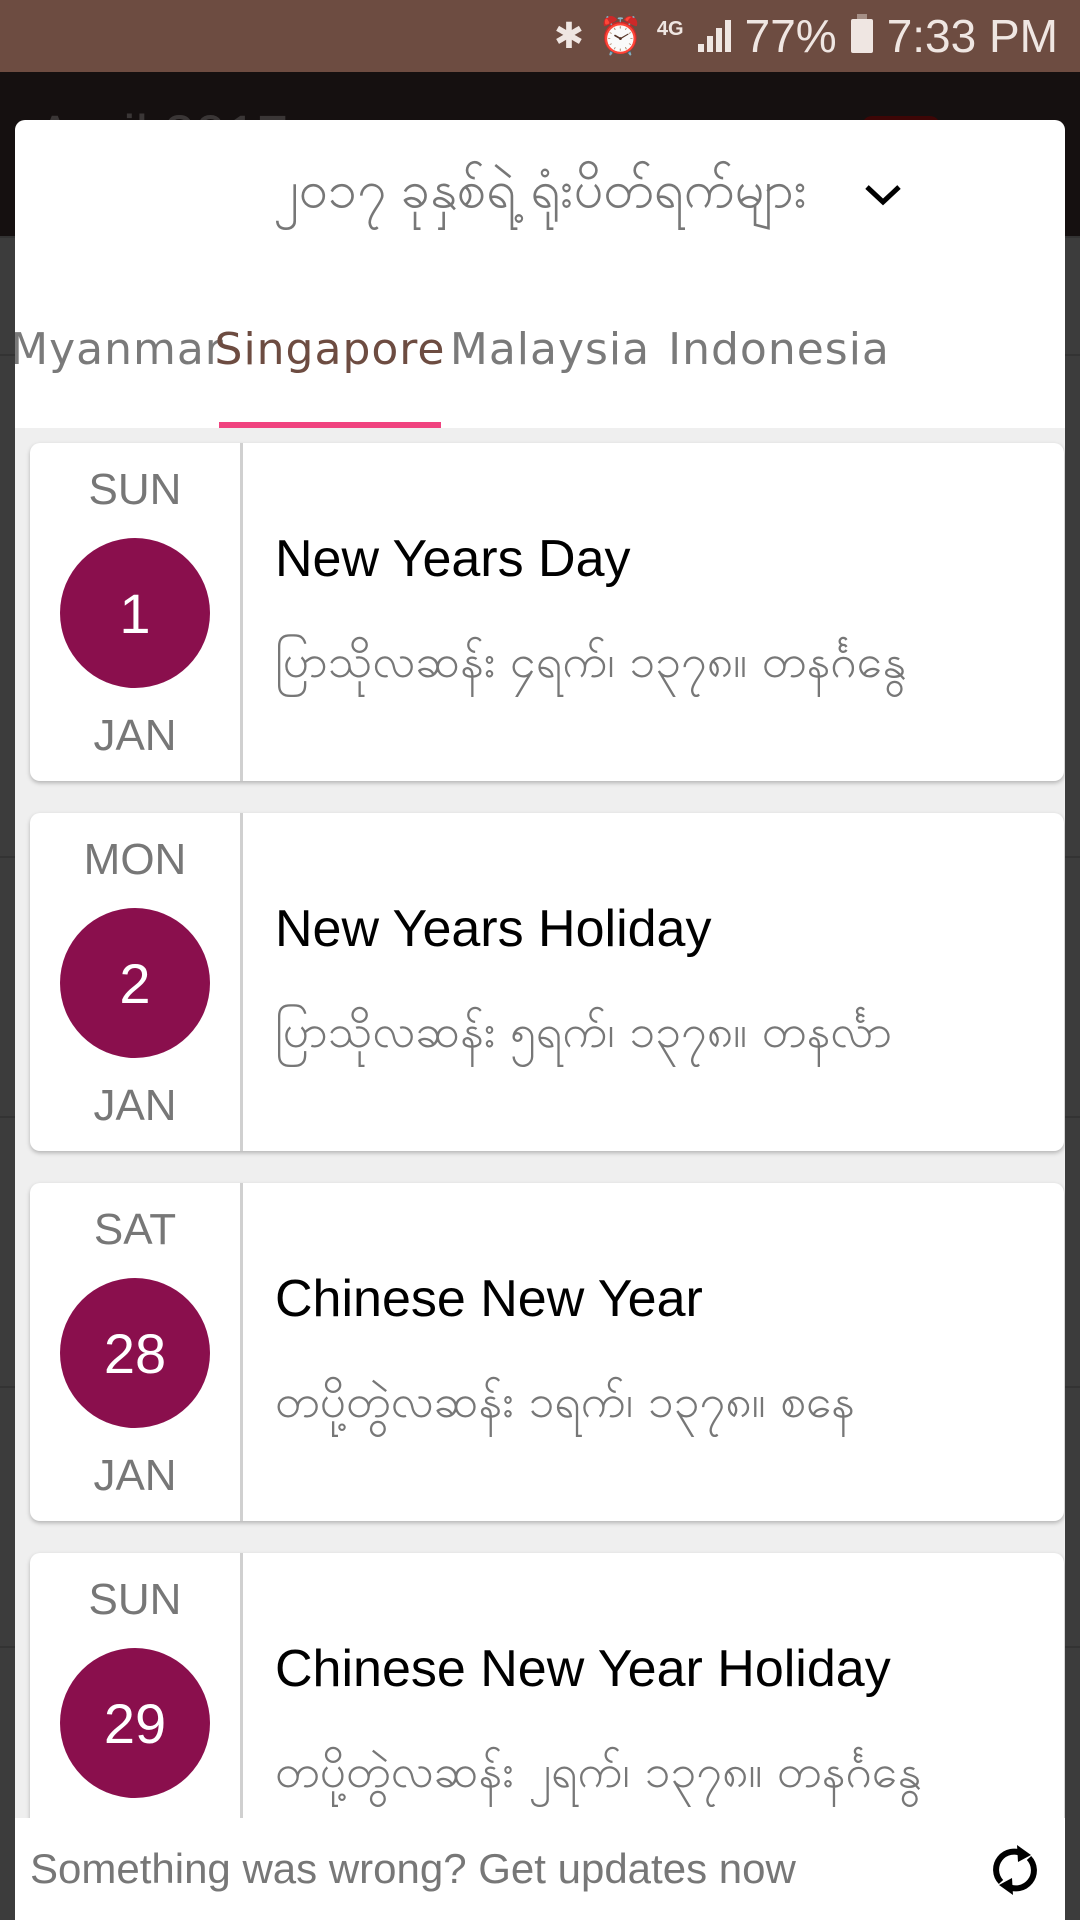 The image size is (1080, 1920). What do you see at coordinates (413, 1869) in the screenshot?
I see `get-updates-link: Something was wrong? Get updates now` at bounding box center [413, 1869].